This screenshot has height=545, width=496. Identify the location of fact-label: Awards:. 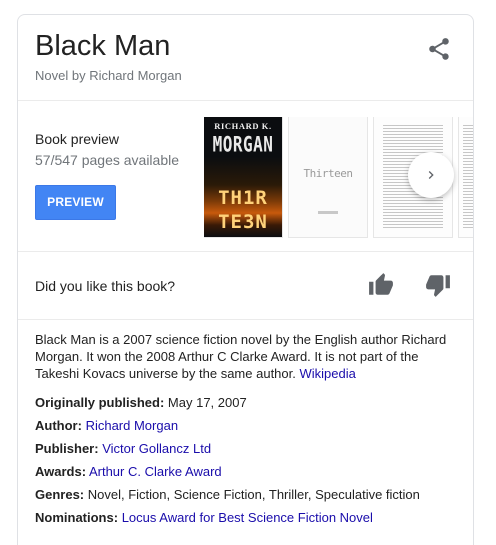
(61, 471).